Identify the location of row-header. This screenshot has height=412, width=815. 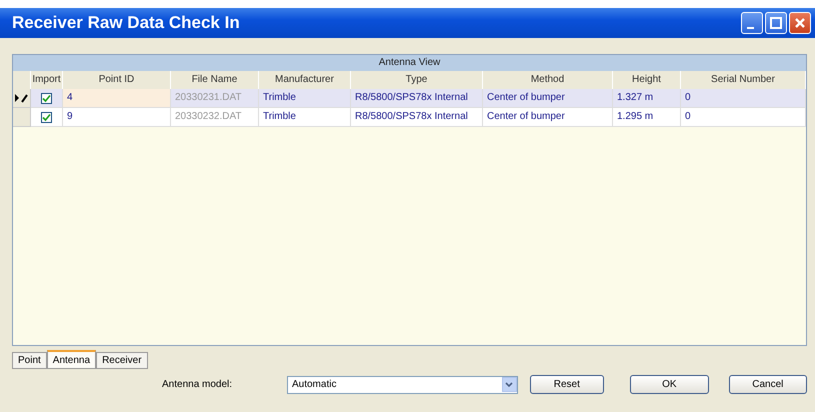
(22, 98).